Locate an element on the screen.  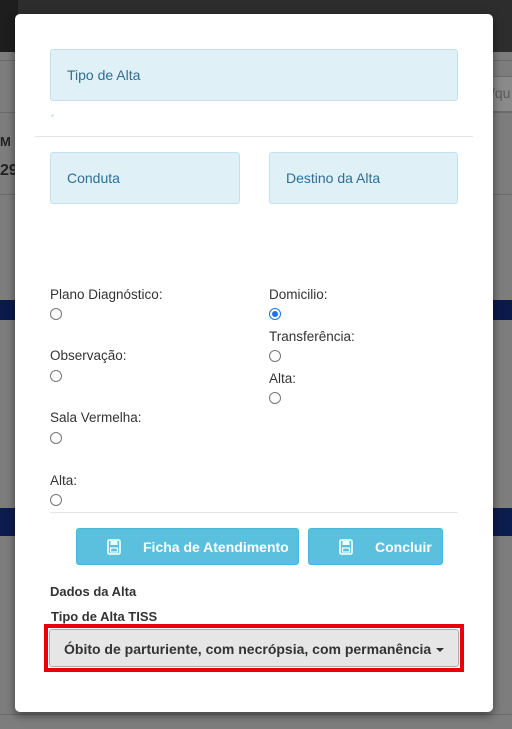
conduta-label: Conduta is located at coordinates (93, 178).